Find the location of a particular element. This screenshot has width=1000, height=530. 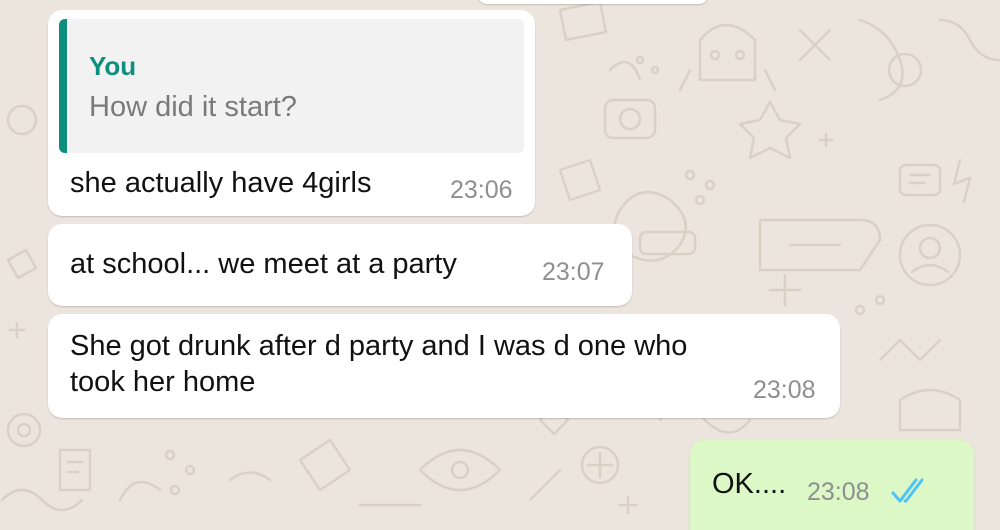

message-bubble-outgoing: OK.... 23:08 is located at coordinates (832, 485).